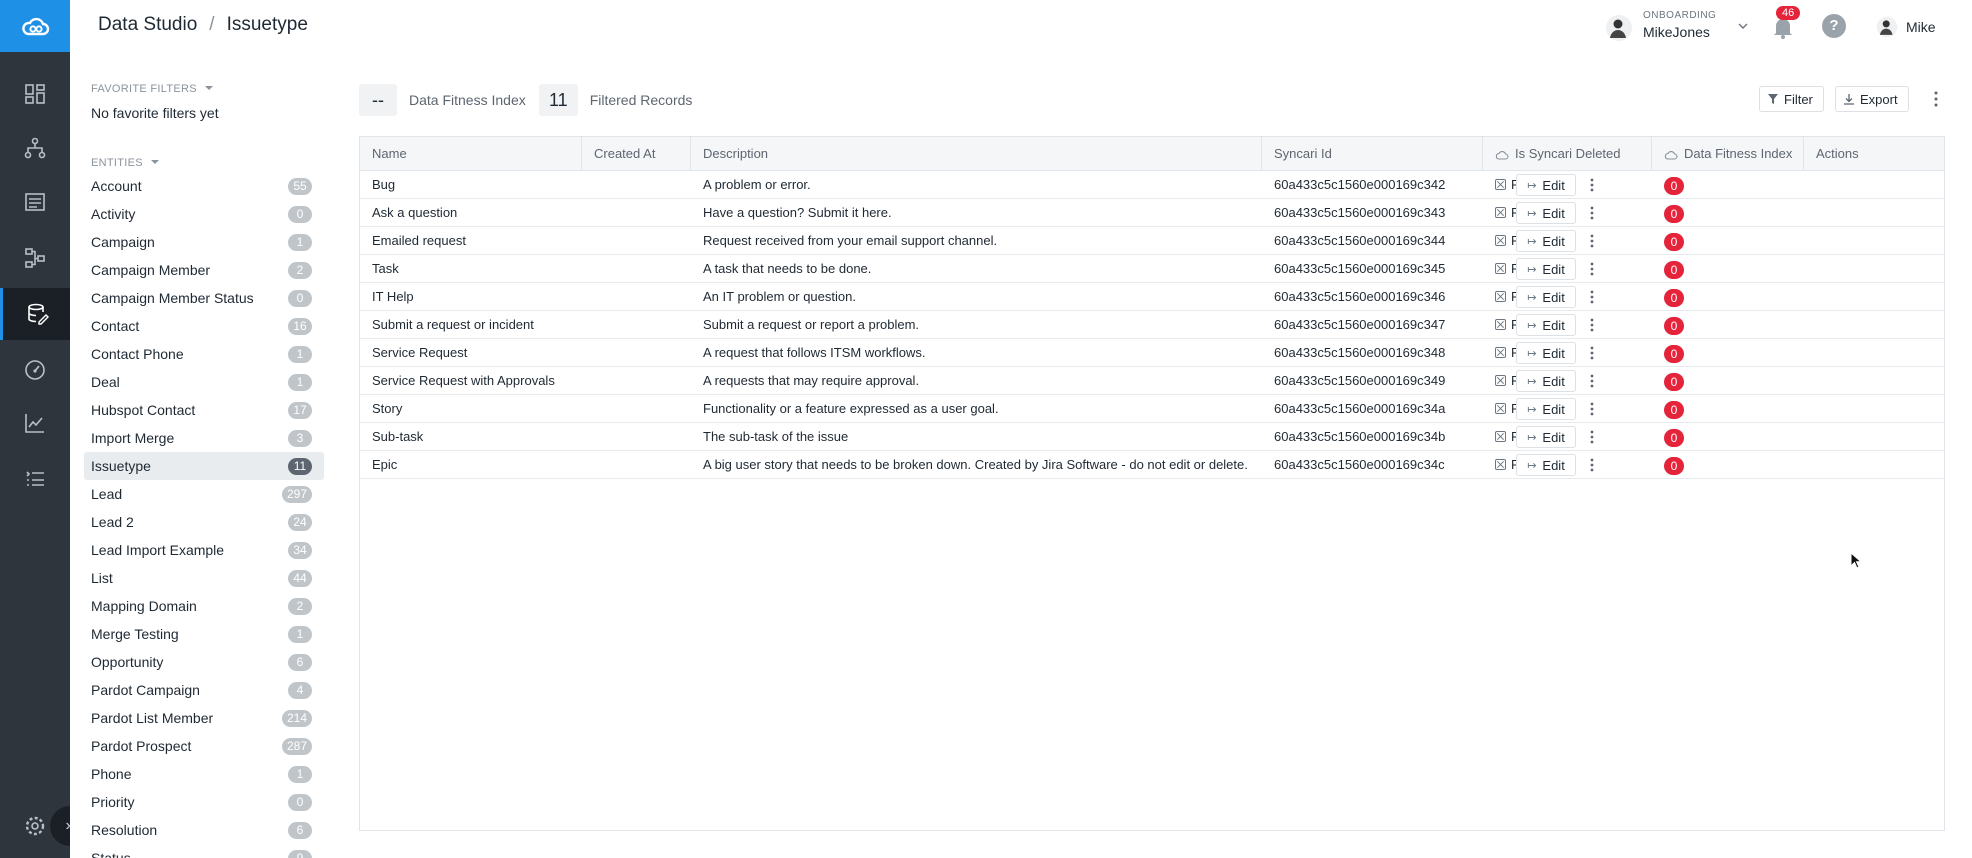 Image resolution: width=1972 pixels, height=858 pixels. What do you see at coordinates (204, 466) in the screenshot?
I see `entity-item: Issuetype 11` at bounding box center [204, 466].